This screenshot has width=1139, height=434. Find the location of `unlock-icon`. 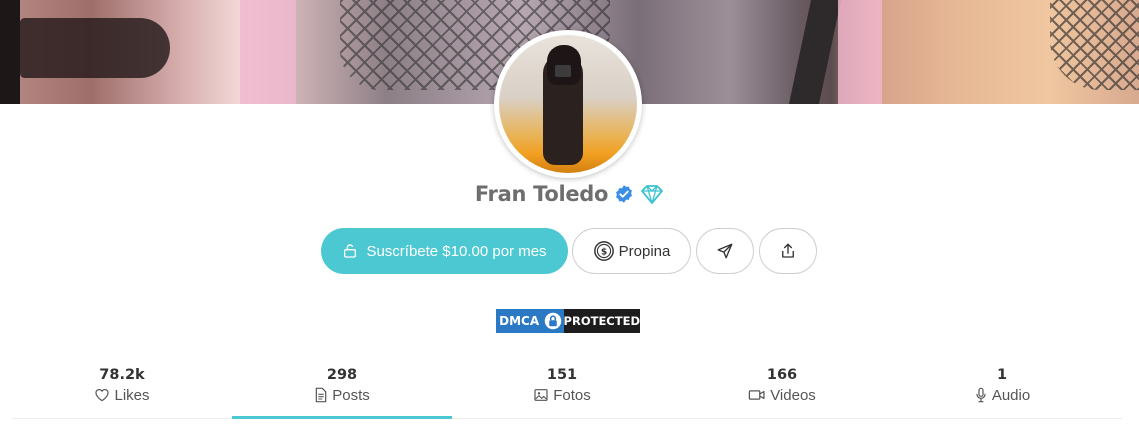

unlock-icon is located at coordinates (350, 251).